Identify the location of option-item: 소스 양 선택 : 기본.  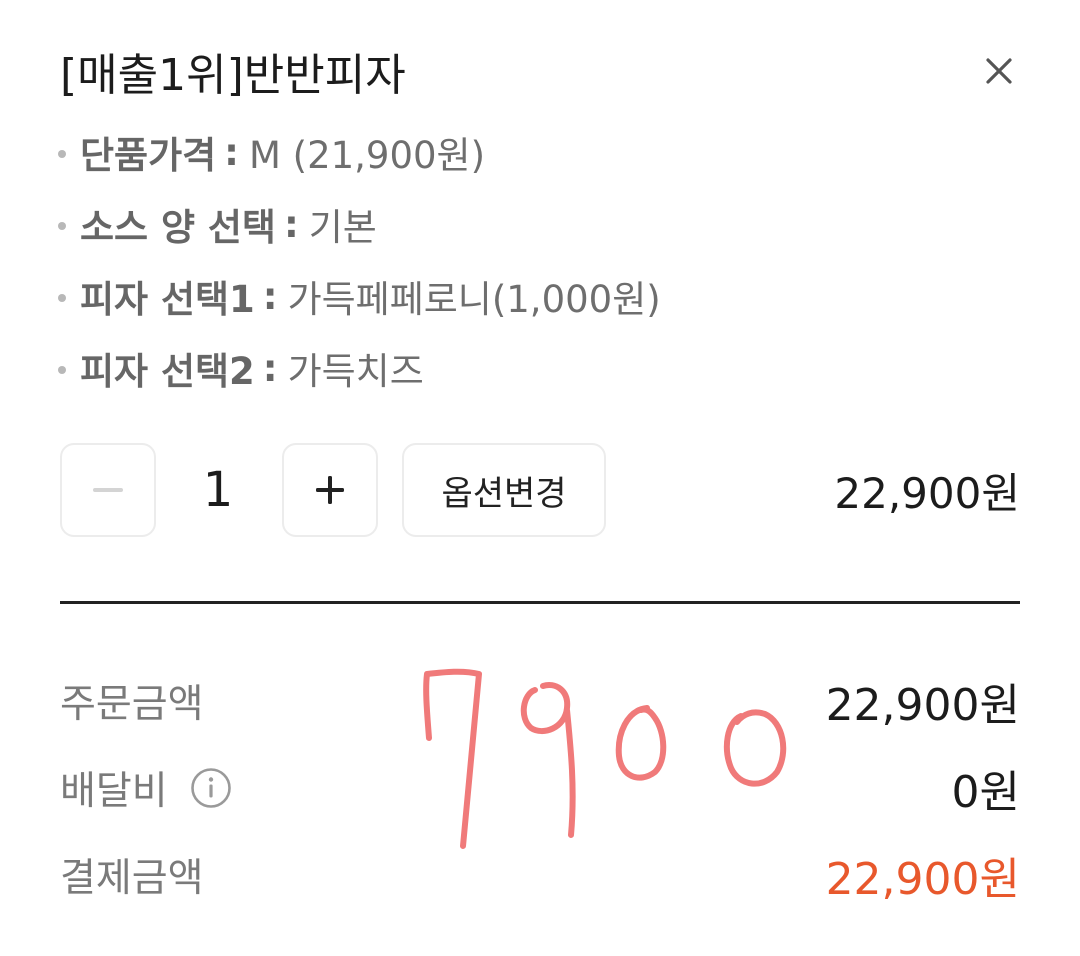
(359, 224).